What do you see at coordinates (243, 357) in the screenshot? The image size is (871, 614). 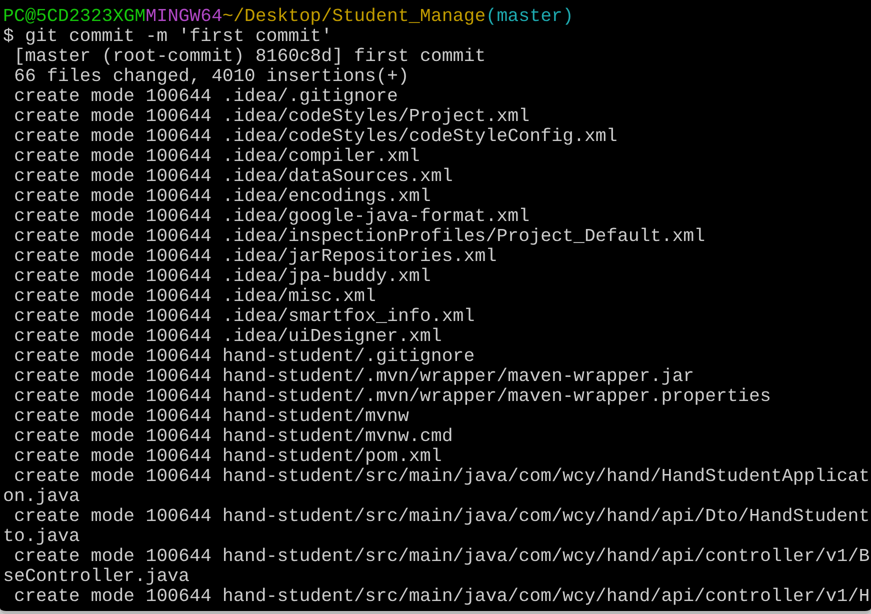 I see `output-line: create mode 100644 hand-student/.gitignore` at bounding box center [243, 357].